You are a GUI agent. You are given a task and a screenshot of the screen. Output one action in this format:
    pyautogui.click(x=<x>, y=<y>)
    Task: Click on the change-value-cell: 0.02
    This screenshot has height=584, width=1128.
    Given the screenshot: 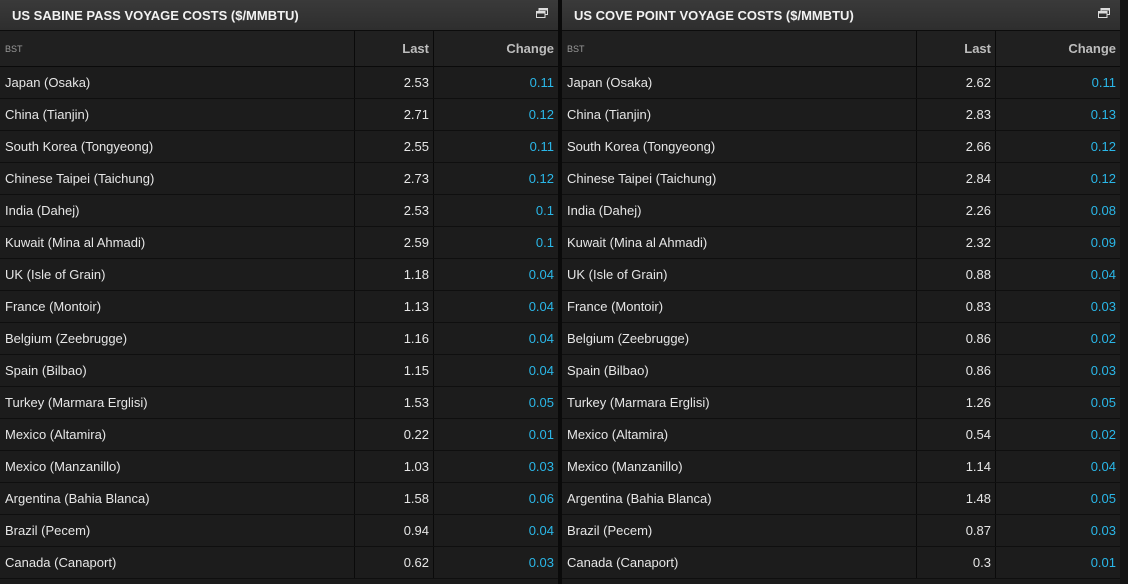 What is the action you would take?
    pyautogui.click(x=1103, y=434)
    